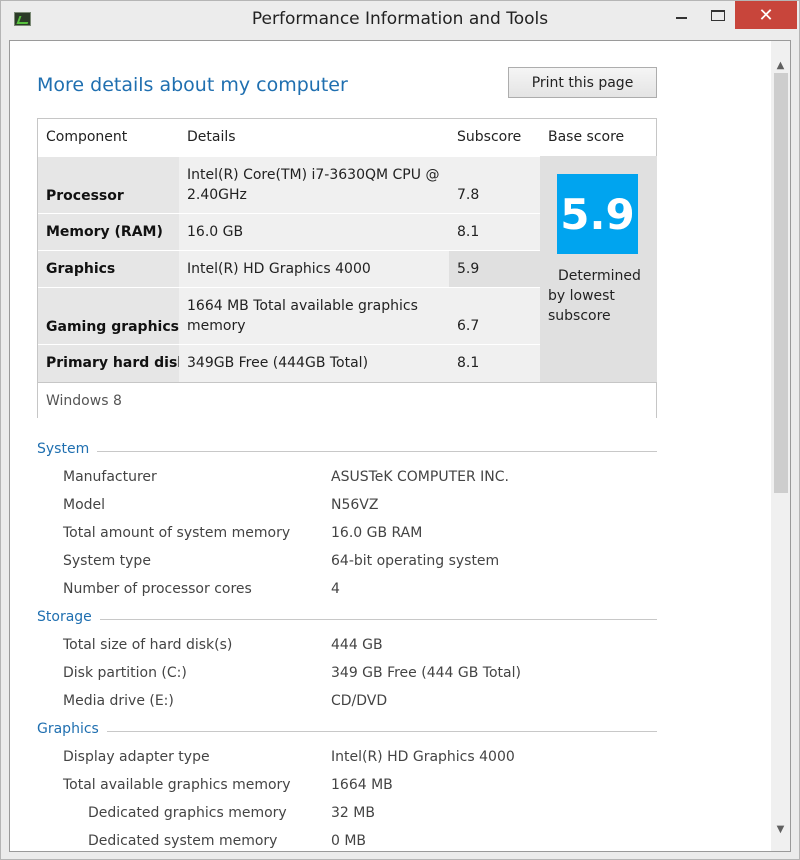  What do you see at coordinates (118, 701) in the screenshot?
I see `info-label: Media drive (E:)` at bounding box center [118, 701].